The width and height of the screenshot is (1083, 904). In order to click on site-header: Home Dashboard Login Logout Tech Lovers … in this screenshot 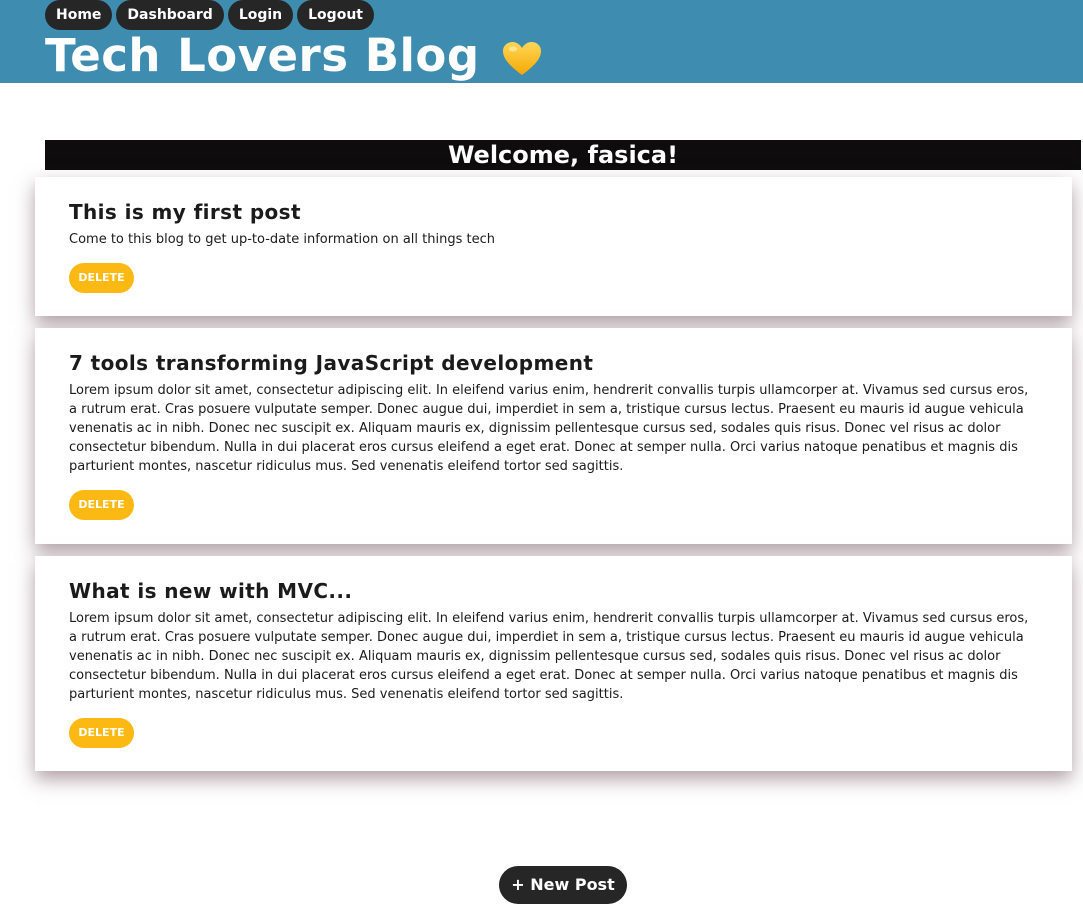, I will do `click(541, 41)`.